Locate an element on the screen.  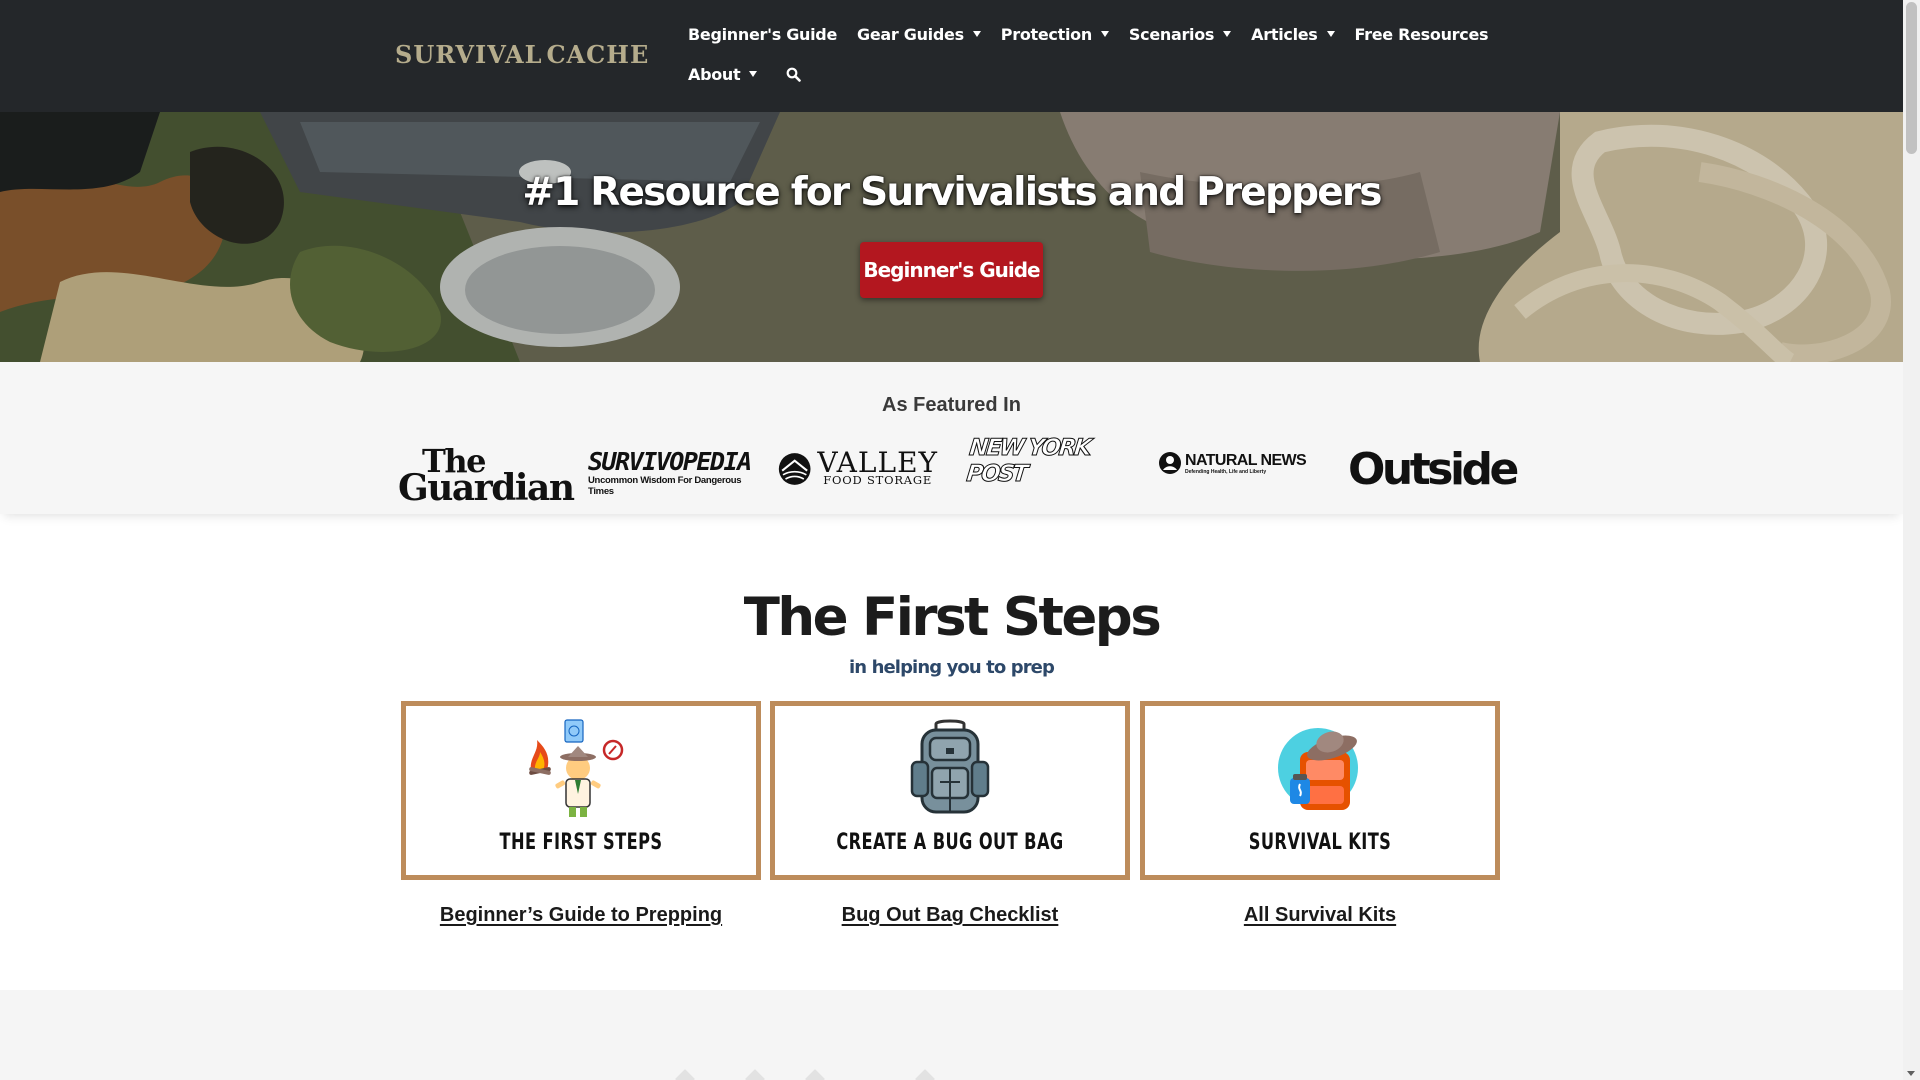
natural-news-tagline: Defending Health, Life and Liberty is located at coordinates (1226, 471).